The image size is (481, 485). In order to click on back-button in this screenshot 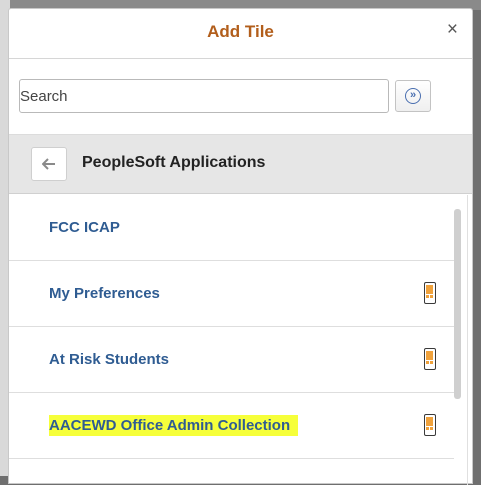, I will do `click(49, 164)`.